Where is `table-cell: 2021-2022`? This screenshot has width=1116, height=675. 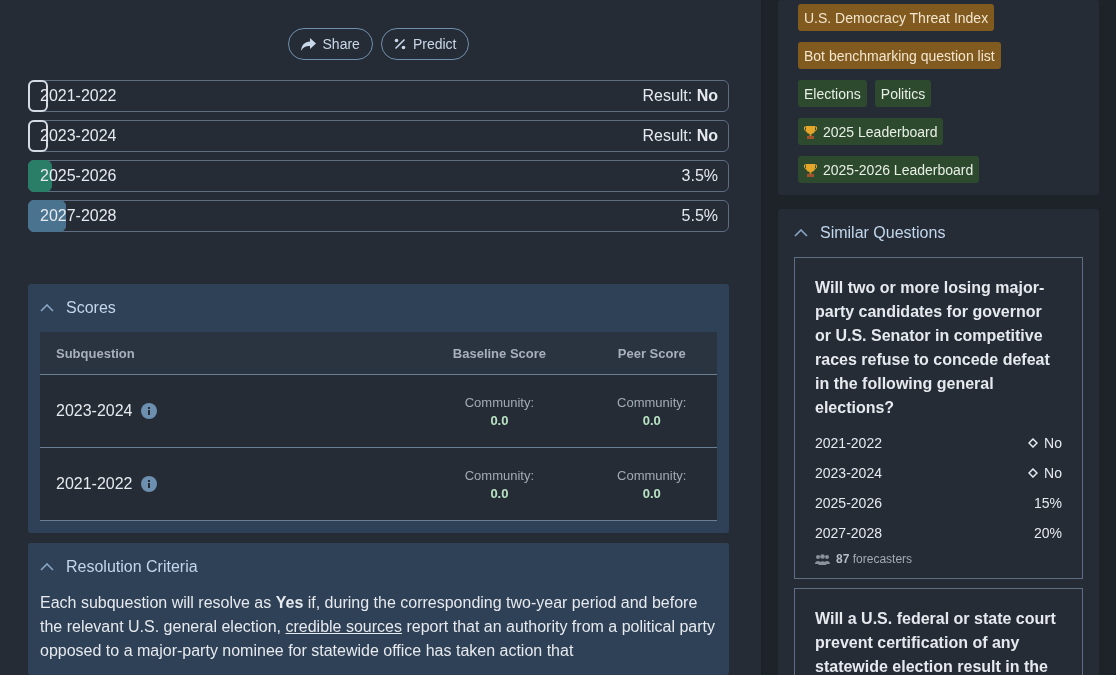 table-cell: 2021-2022 is located at coordinates (94, 484).